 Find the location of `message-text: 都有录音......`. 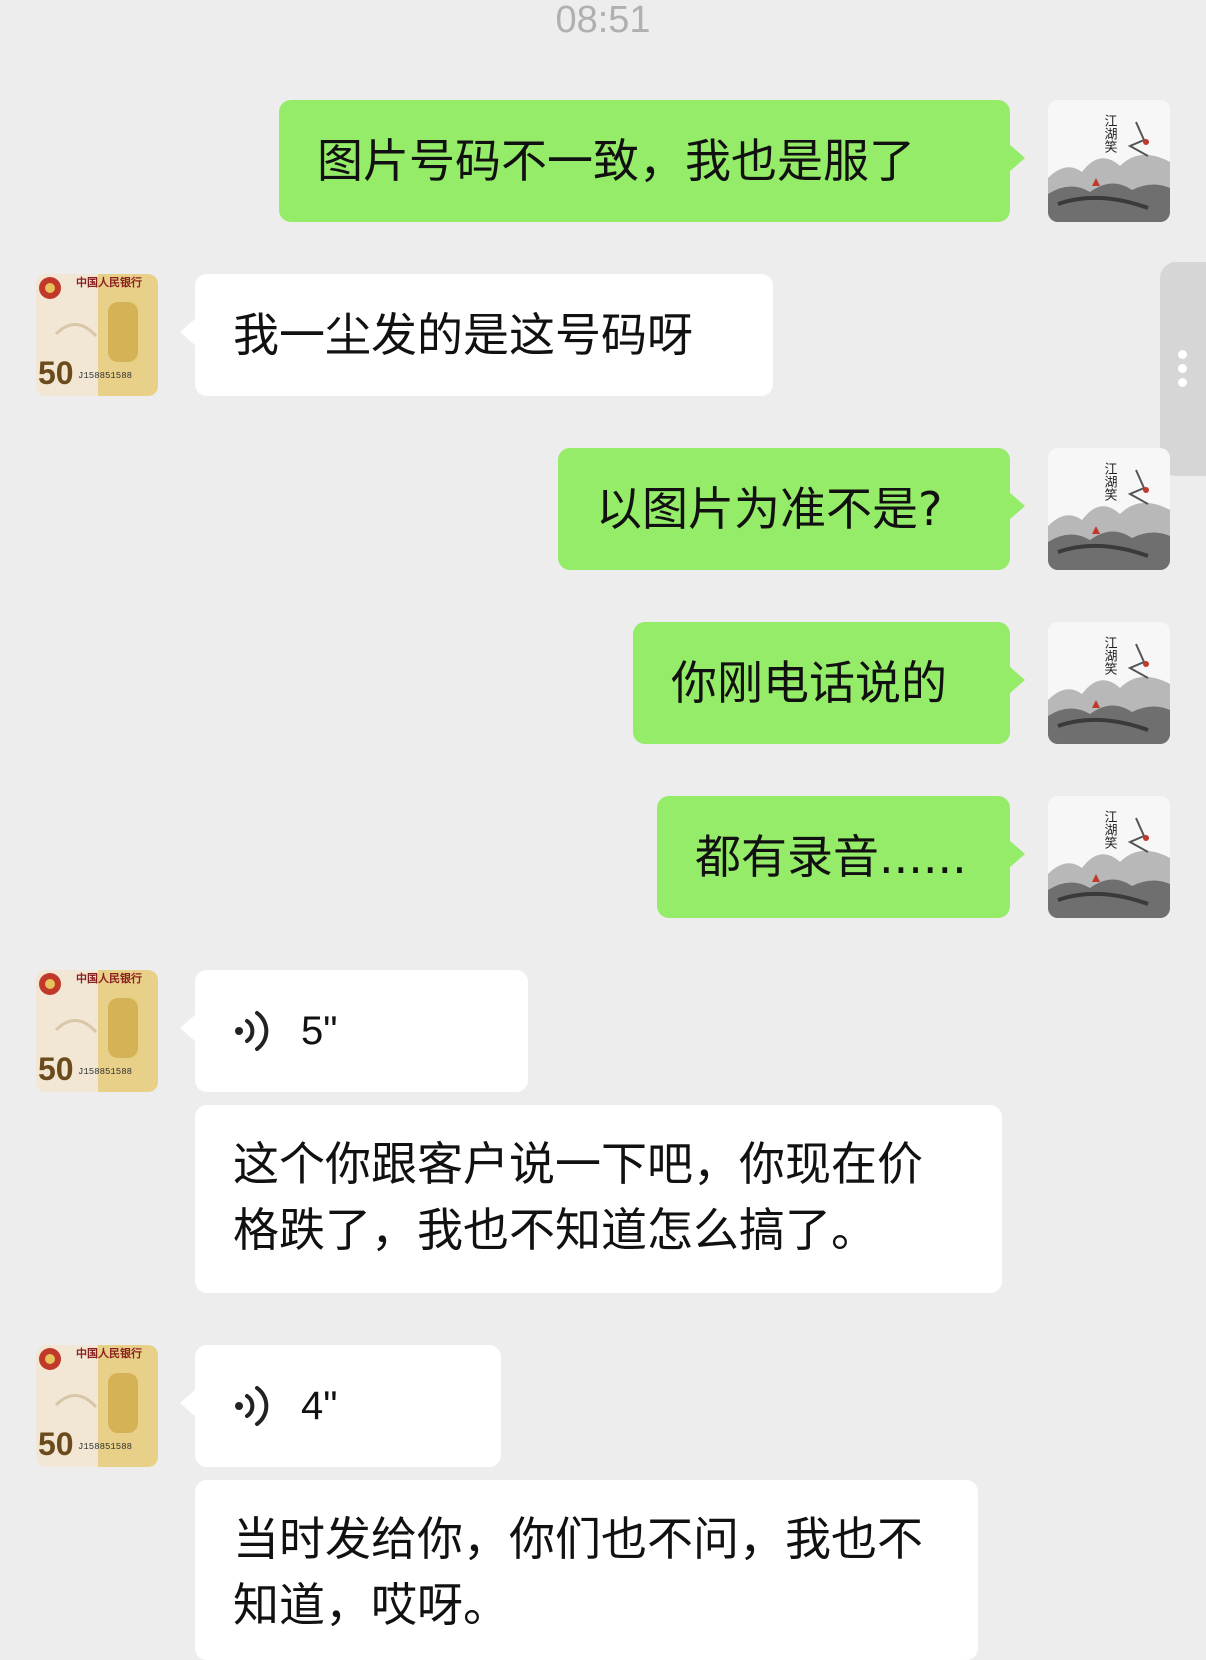

message-text: 都有录音...... is located at coordinates (831, 857).